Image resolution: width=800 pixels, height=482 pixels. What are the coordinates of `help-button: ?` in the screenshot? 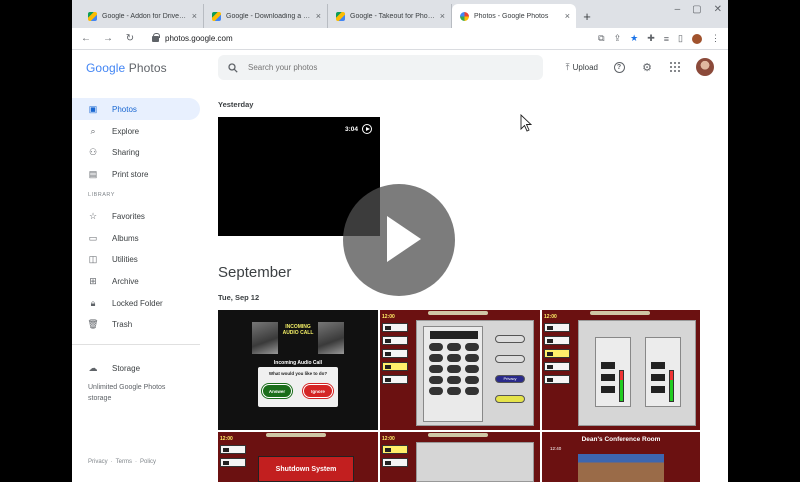 It's located at (619, 67).